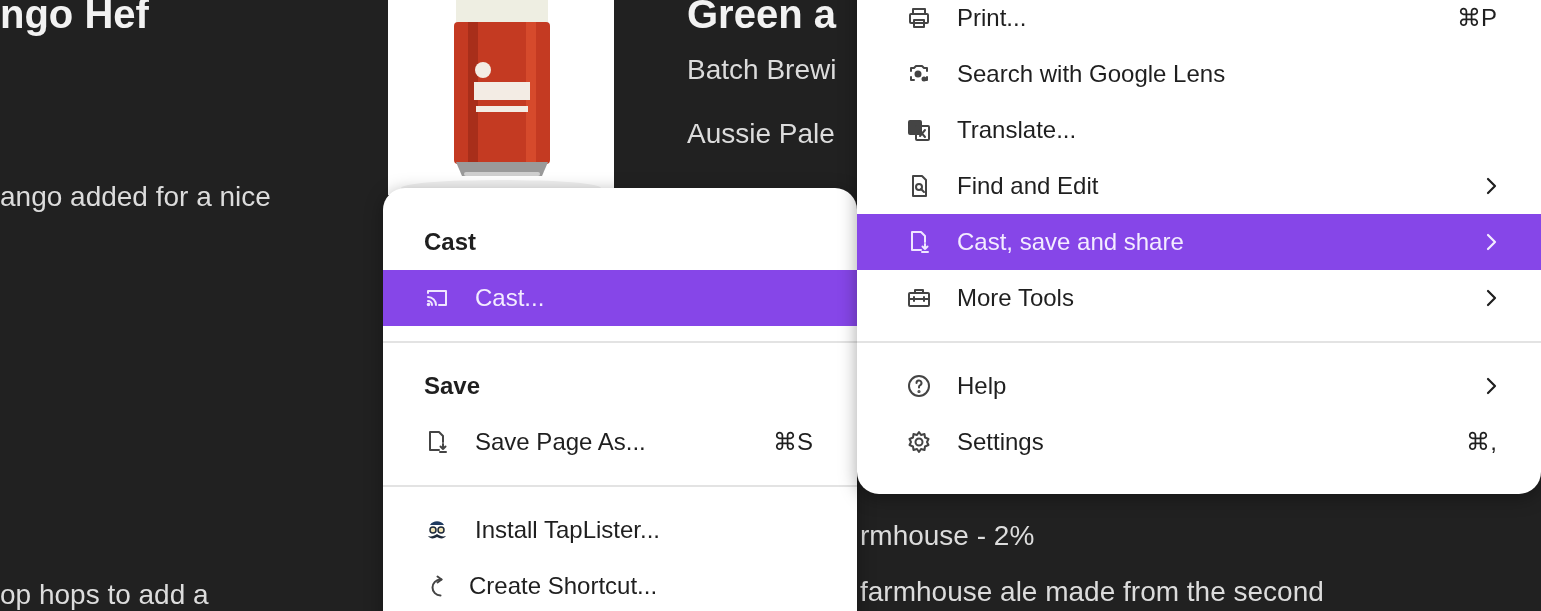 Image resolution: width=1541 pixels, height=611 pixels. I want to click on translate-icon, so click(919, 130).